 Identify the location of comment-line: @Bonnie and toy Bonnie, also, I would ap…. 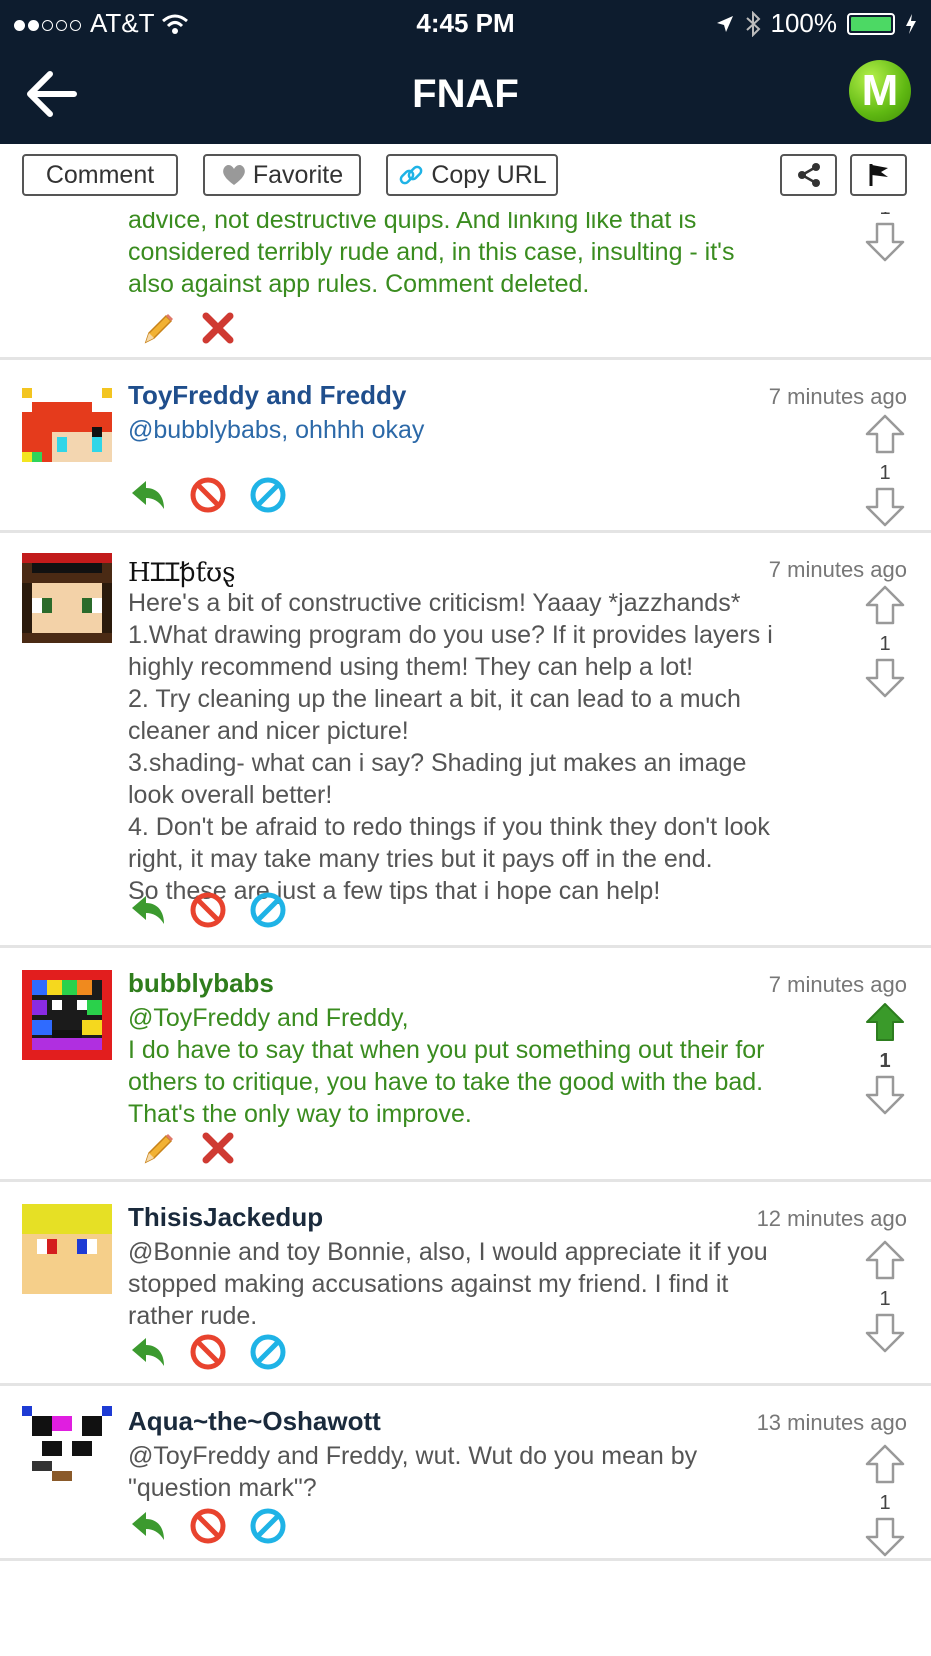
(448, 1252).